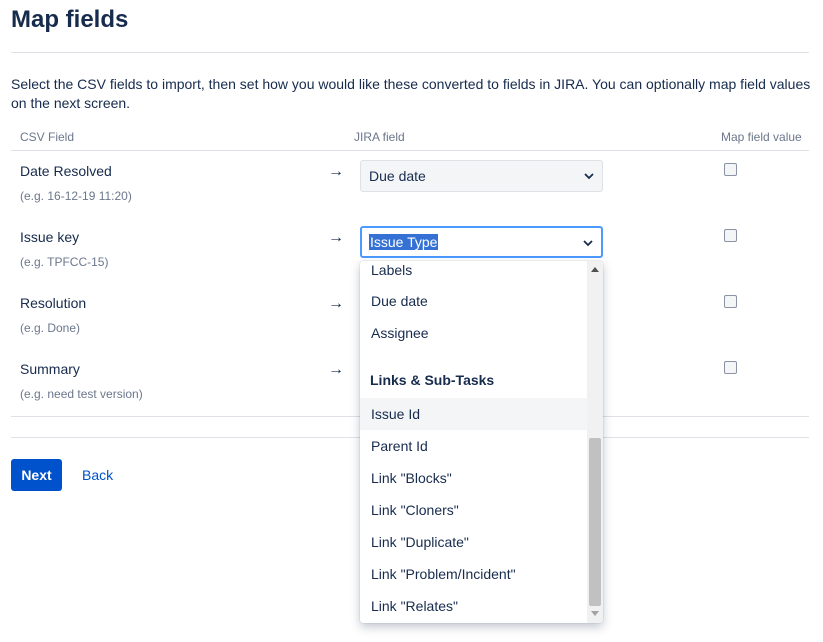 Image resolution: width=823 pixels, height=642 pixels. What do you see at coordinates (50, 369) in the screenshot?
I see `csv-field-name: Summary` at bounding box center [50, 369].